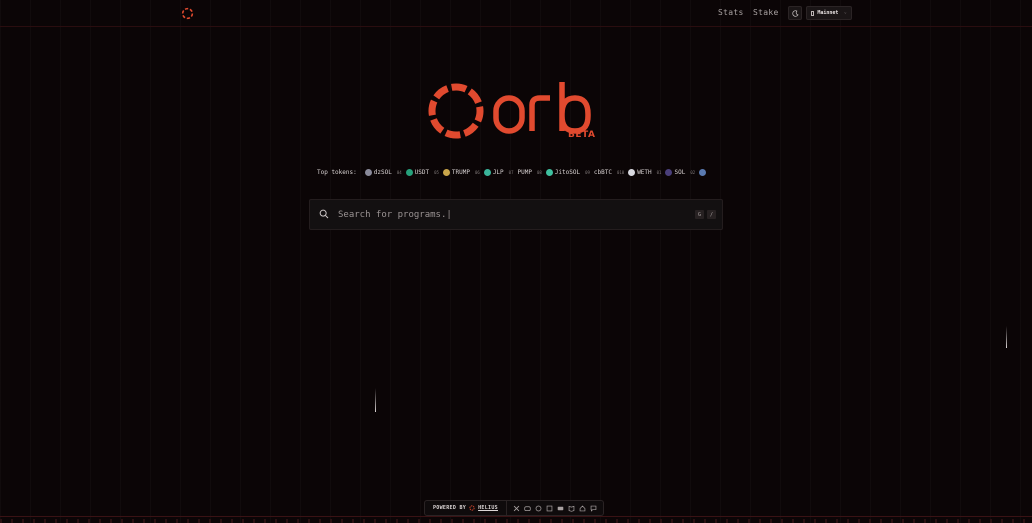 This screenshot has width=1032, height=523. What do you see at coordinates (659, 172) in the screenshot?
I see `token-rank: 01` at bounding box center [659, 172].